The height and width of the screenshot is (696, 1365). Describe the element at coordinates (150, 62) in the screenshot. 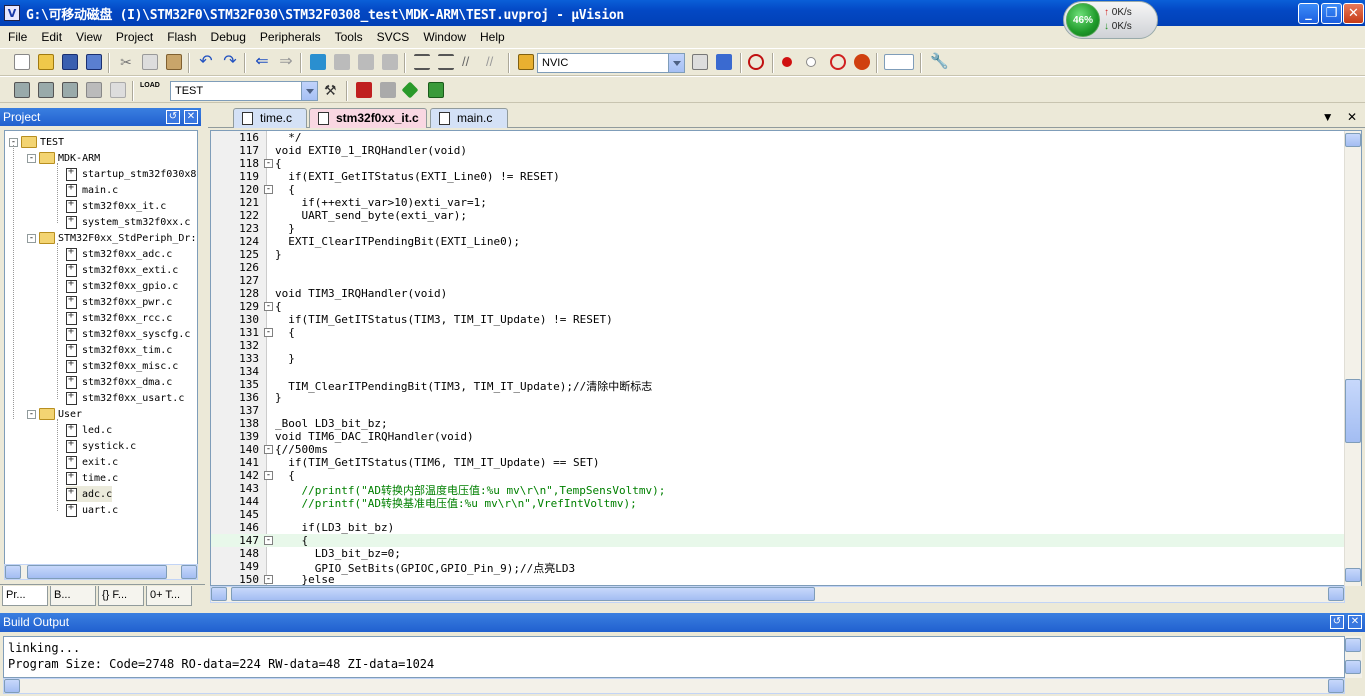

I see `copy-icon` at that location.